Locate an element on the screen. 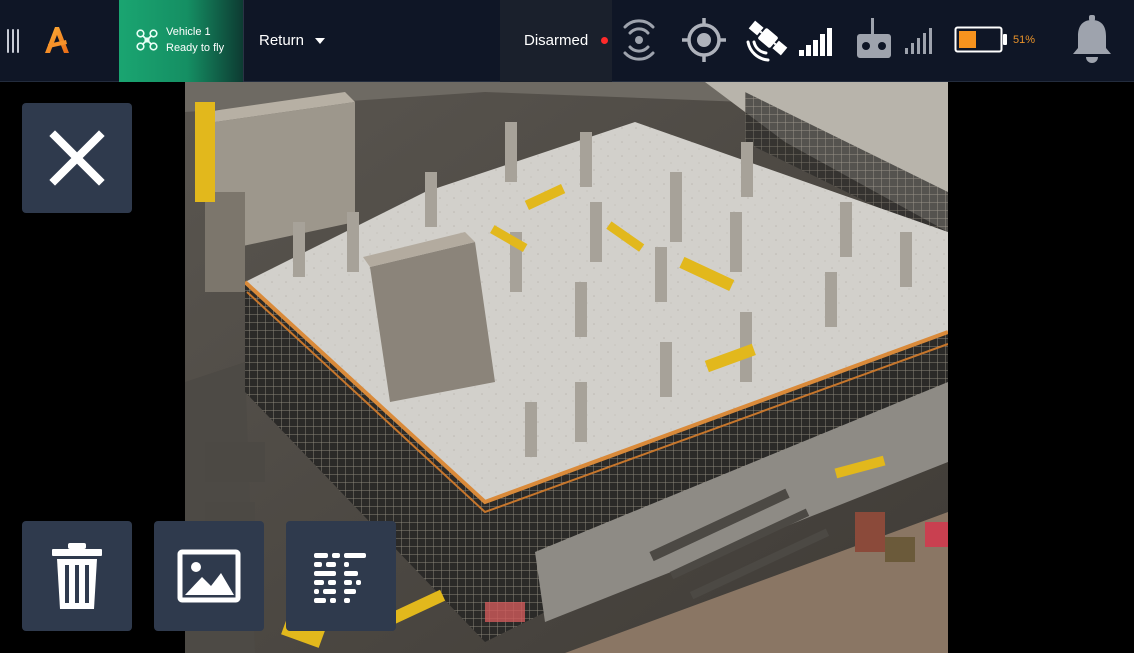  close-button is located at coordinates (77, 158).